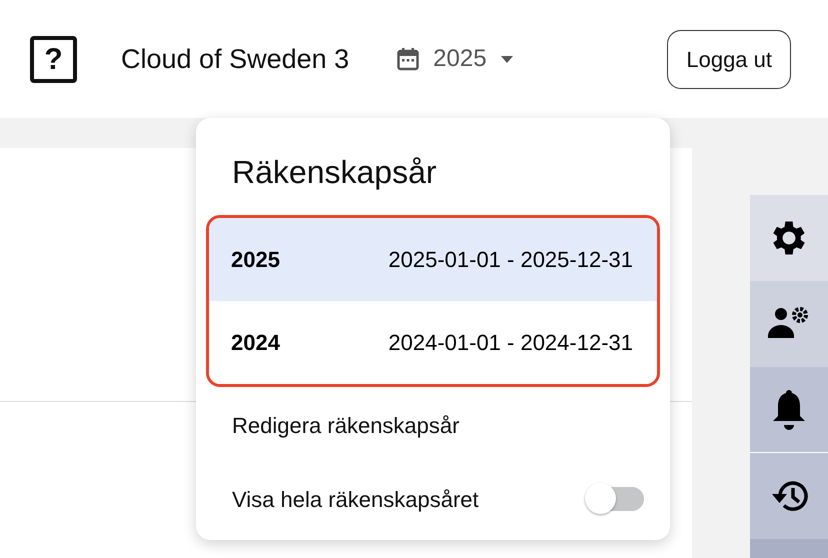  Describe the element at coordinates (235, 59) in the screenshot. I see `app-title: Cloud of Sweden 3` at that location.